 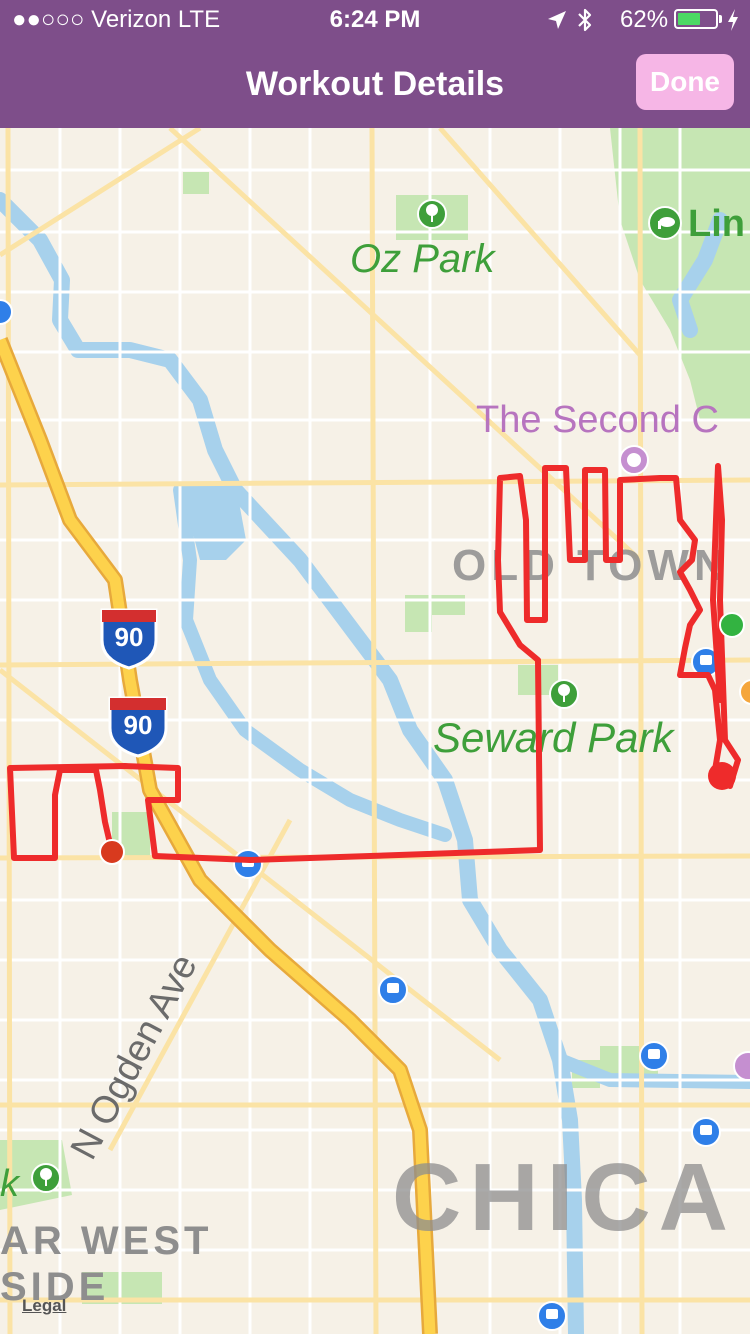 I want to click on route-end-marker, so click(x=112, y=852).